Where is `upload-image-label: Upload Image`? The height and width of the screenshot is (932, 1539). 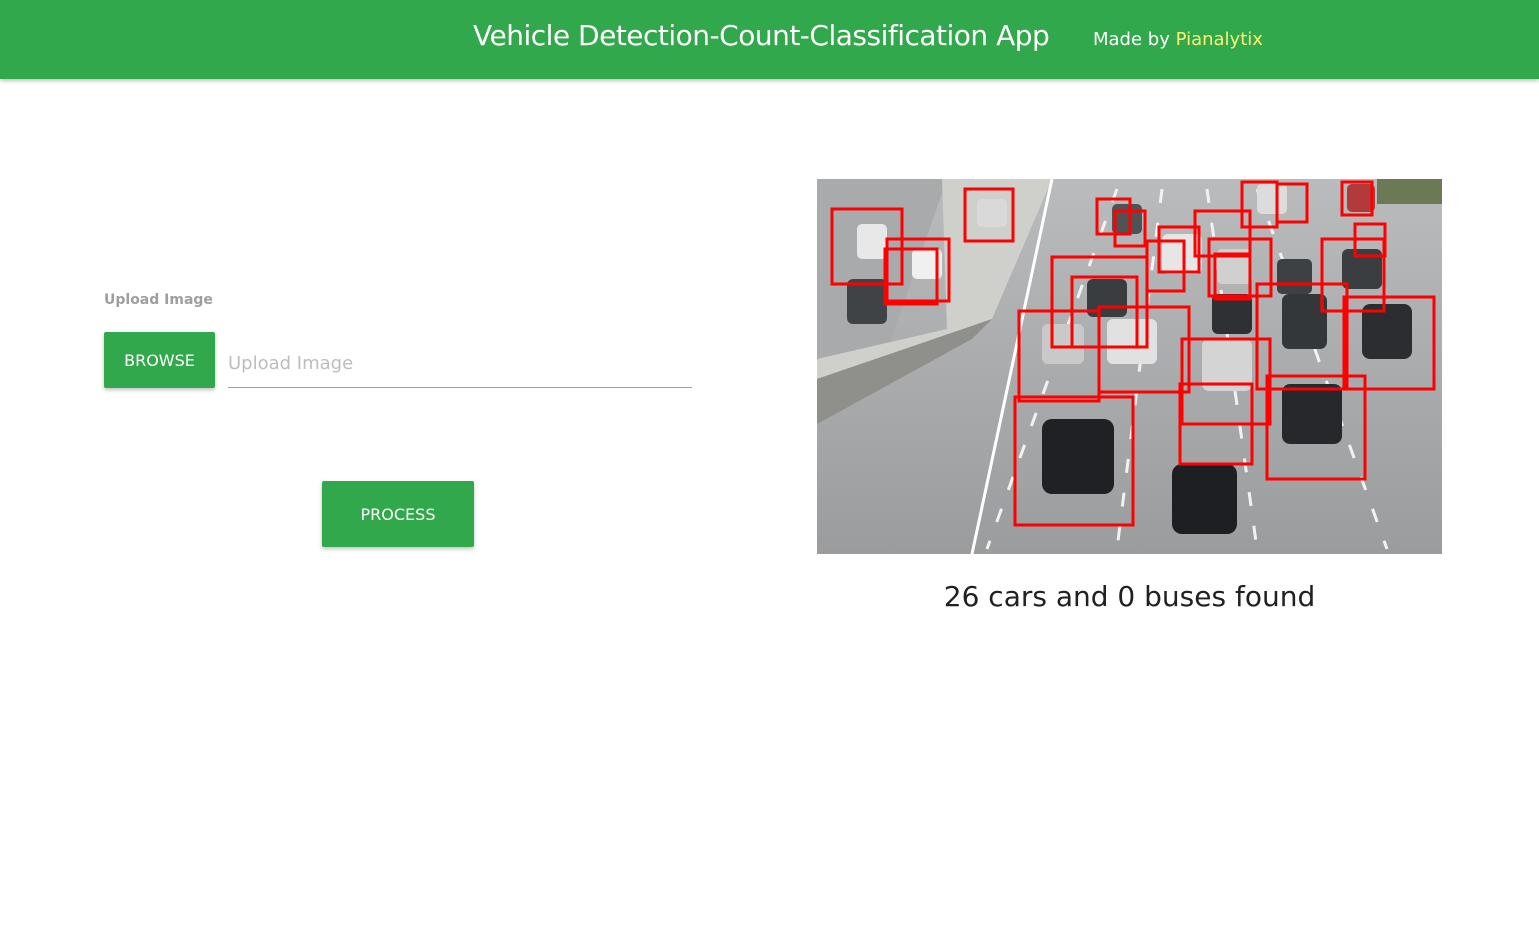
upload-image-label: Upload Image is located at coordinates (158, 300).